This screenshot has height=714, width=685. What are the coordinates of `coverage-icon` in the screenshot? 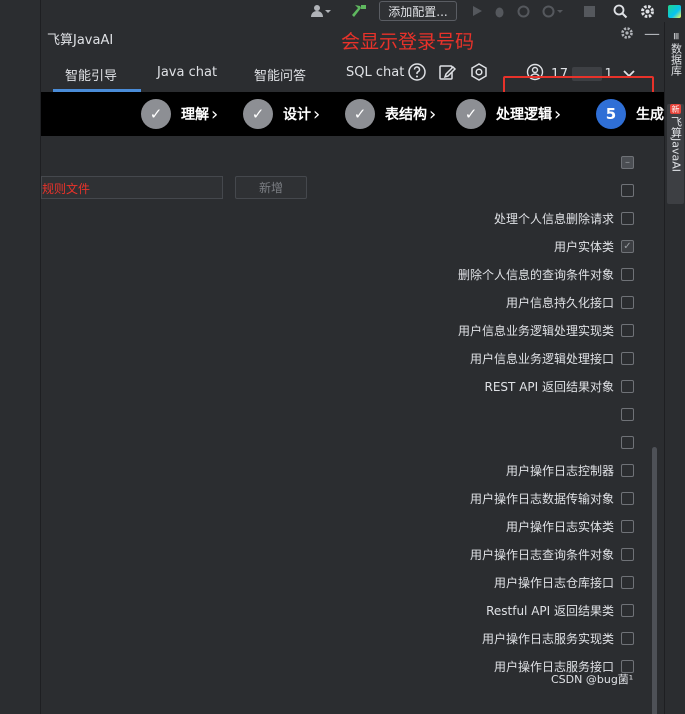 It's located at (523, 11).